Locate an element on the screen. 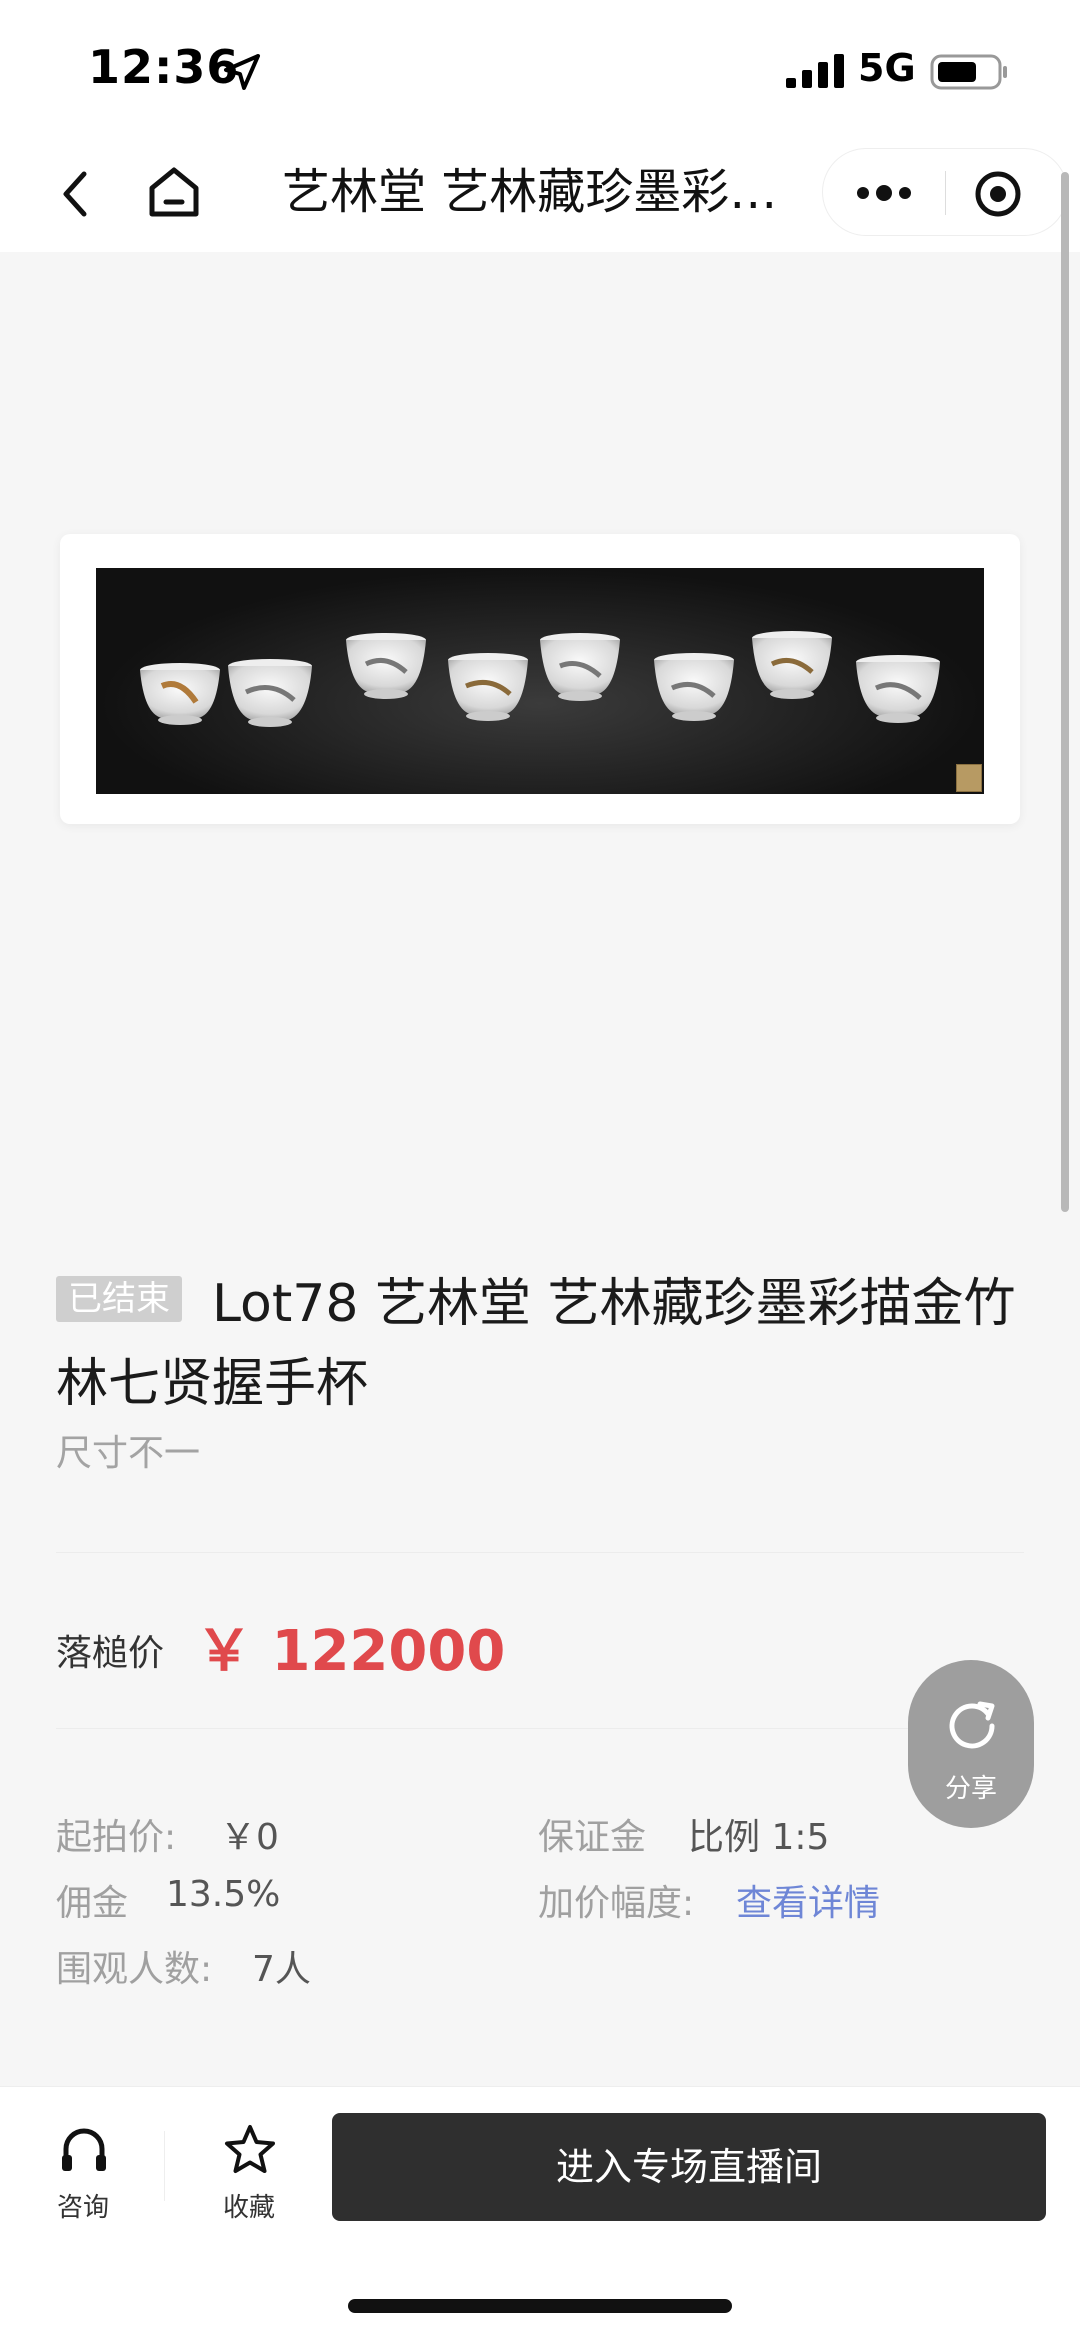  back-icon is located at coordinates (75, 194).